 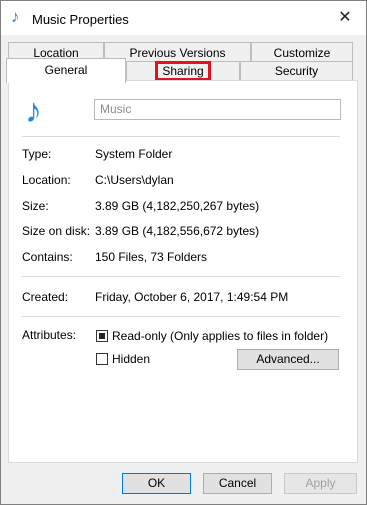 I want to click on tab-label: Sharing, so click(x=183, y=71).